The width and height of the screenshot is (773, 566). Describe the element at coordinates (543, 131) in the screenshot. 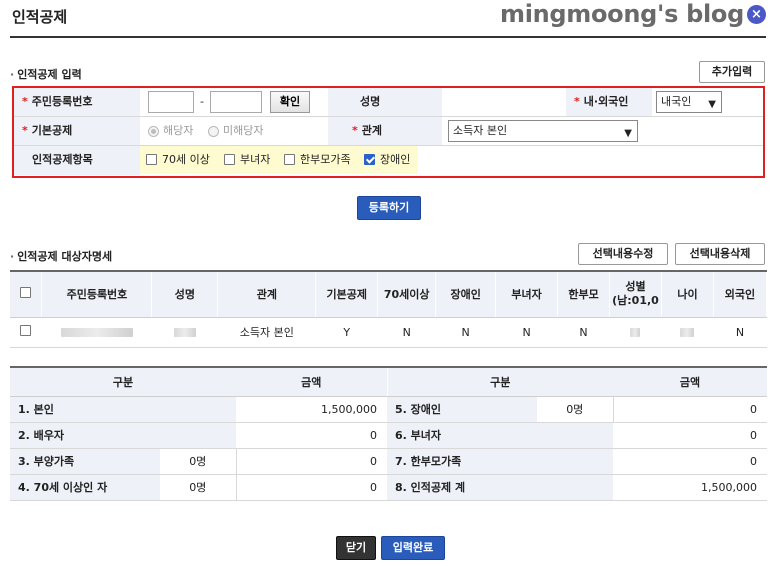

I see `relation-select: 소득자 본인 ▼` at that location.